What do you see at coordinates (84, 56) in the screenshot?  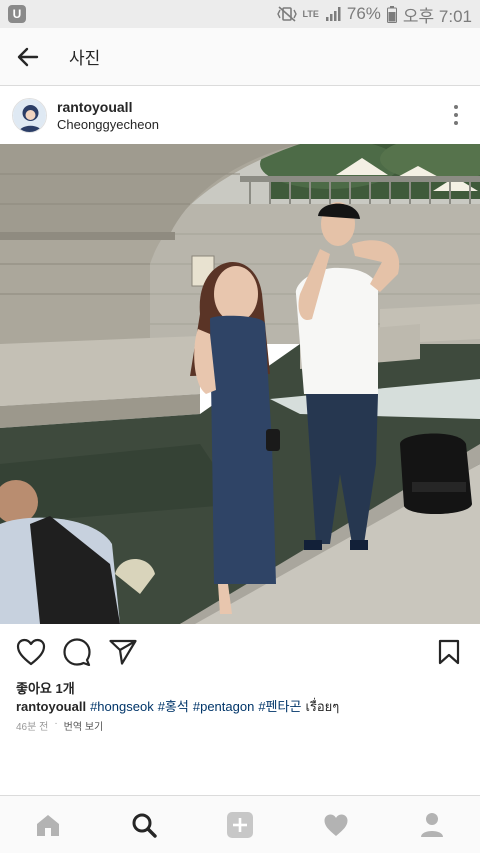 I see `page-title: 사진` at bounding box center [84, 56].